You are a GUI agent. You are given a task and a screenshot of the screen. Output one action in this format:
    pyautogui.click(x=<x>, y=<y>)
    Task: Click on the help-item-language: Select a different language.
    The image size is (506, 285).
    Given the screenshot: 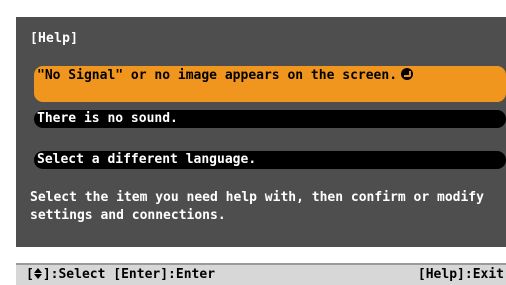 What is the action you would take?
    pyautogui.click(x=270, y=160)
    